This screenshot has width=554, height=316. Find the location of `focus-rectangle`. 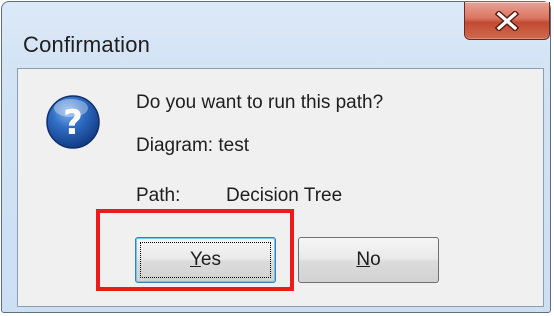

focus-rectangle is located at coordinates (205, 260).